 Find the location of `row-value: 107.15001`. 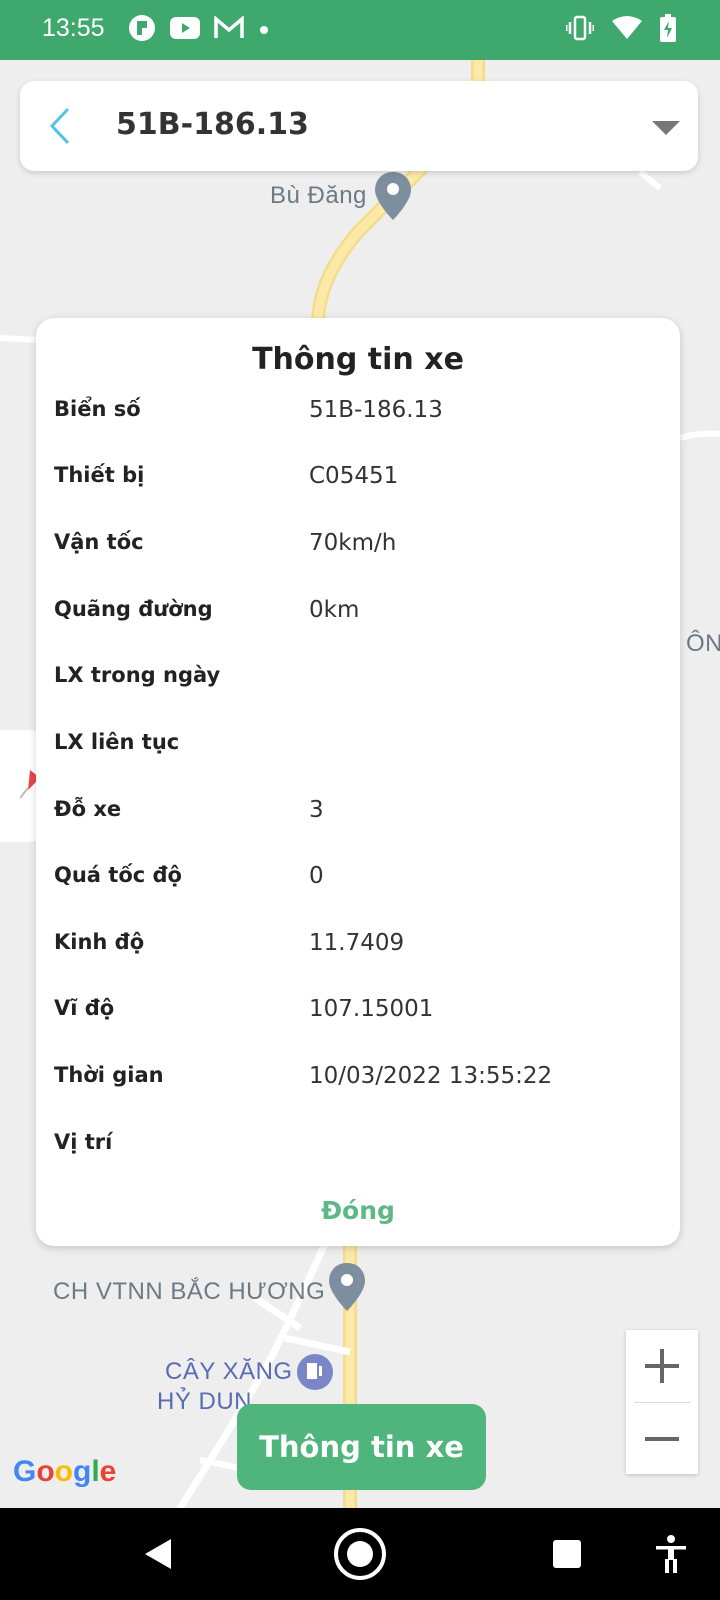

row-value: 107.15001 is located at coordinates (371, 1009).